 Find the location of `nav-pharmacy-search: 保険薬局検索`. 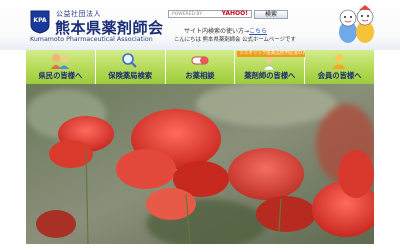

nav-pharmacy-search: 保険薬局検索 is located at coordinates (130, 67).